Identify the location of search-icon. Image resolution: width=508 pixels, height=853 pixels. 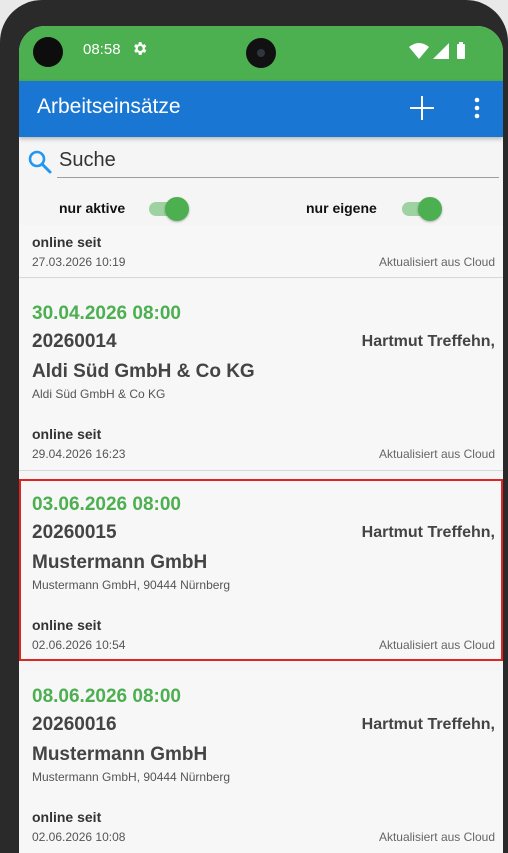
(40, 162).